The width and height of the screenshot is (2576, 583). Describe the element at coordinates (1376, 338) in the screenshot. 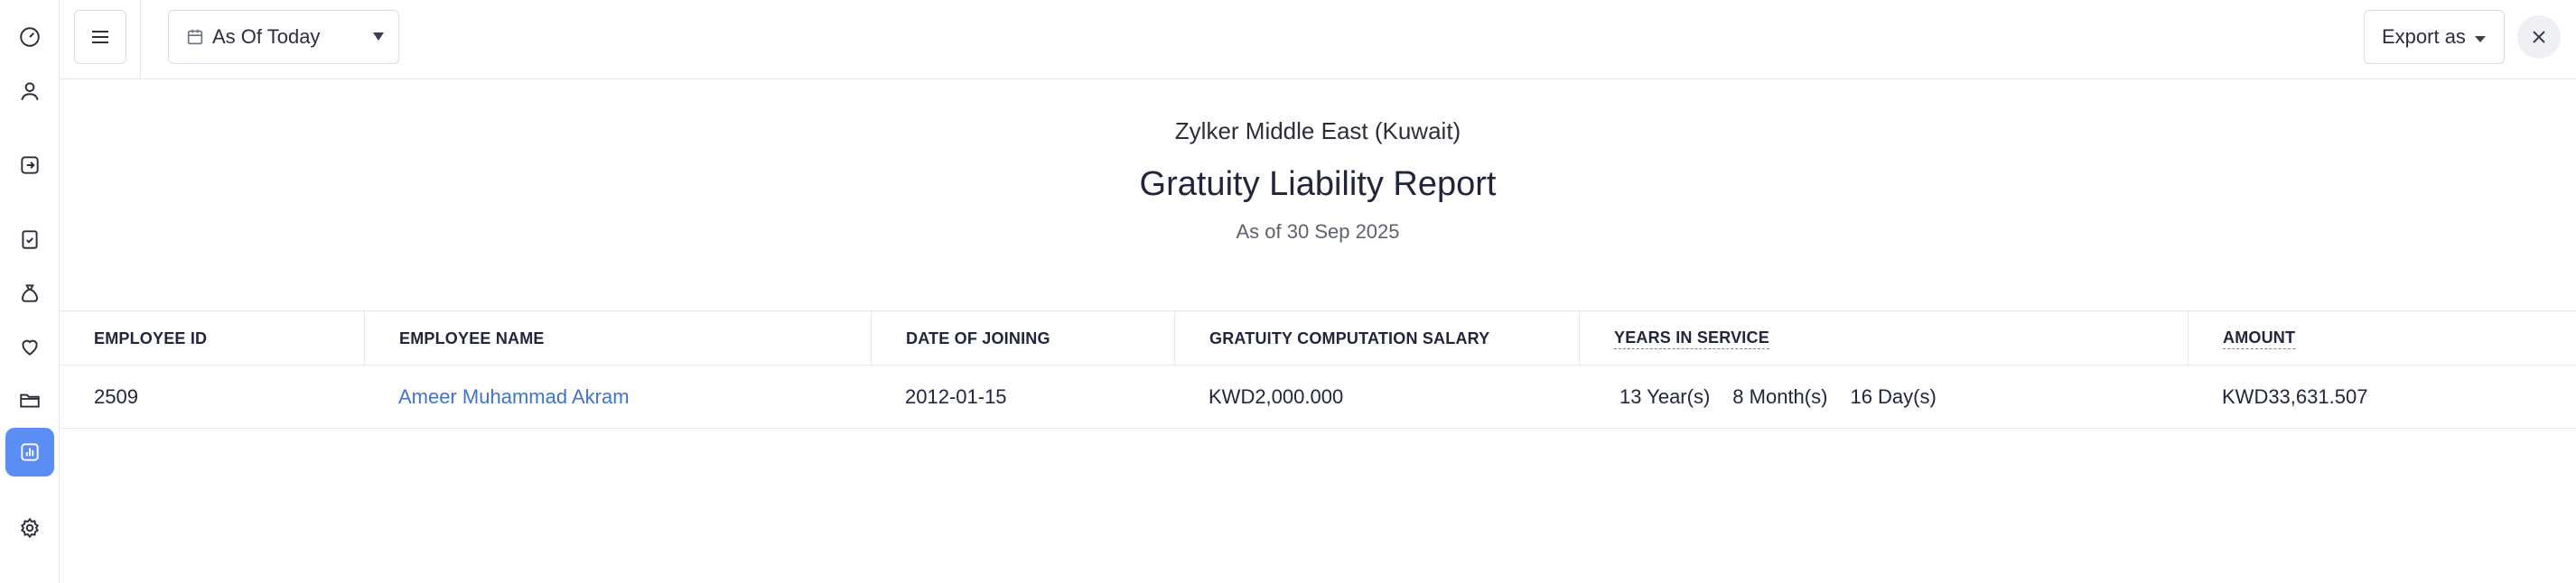

I see `column-header-salary: GRATUITY COMPUTATION SALARY` at that location.